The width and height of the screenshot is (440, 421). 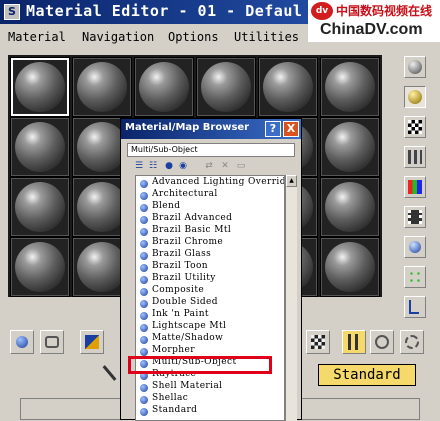 I want to click on get-material-button, so click(x=22, y=342).